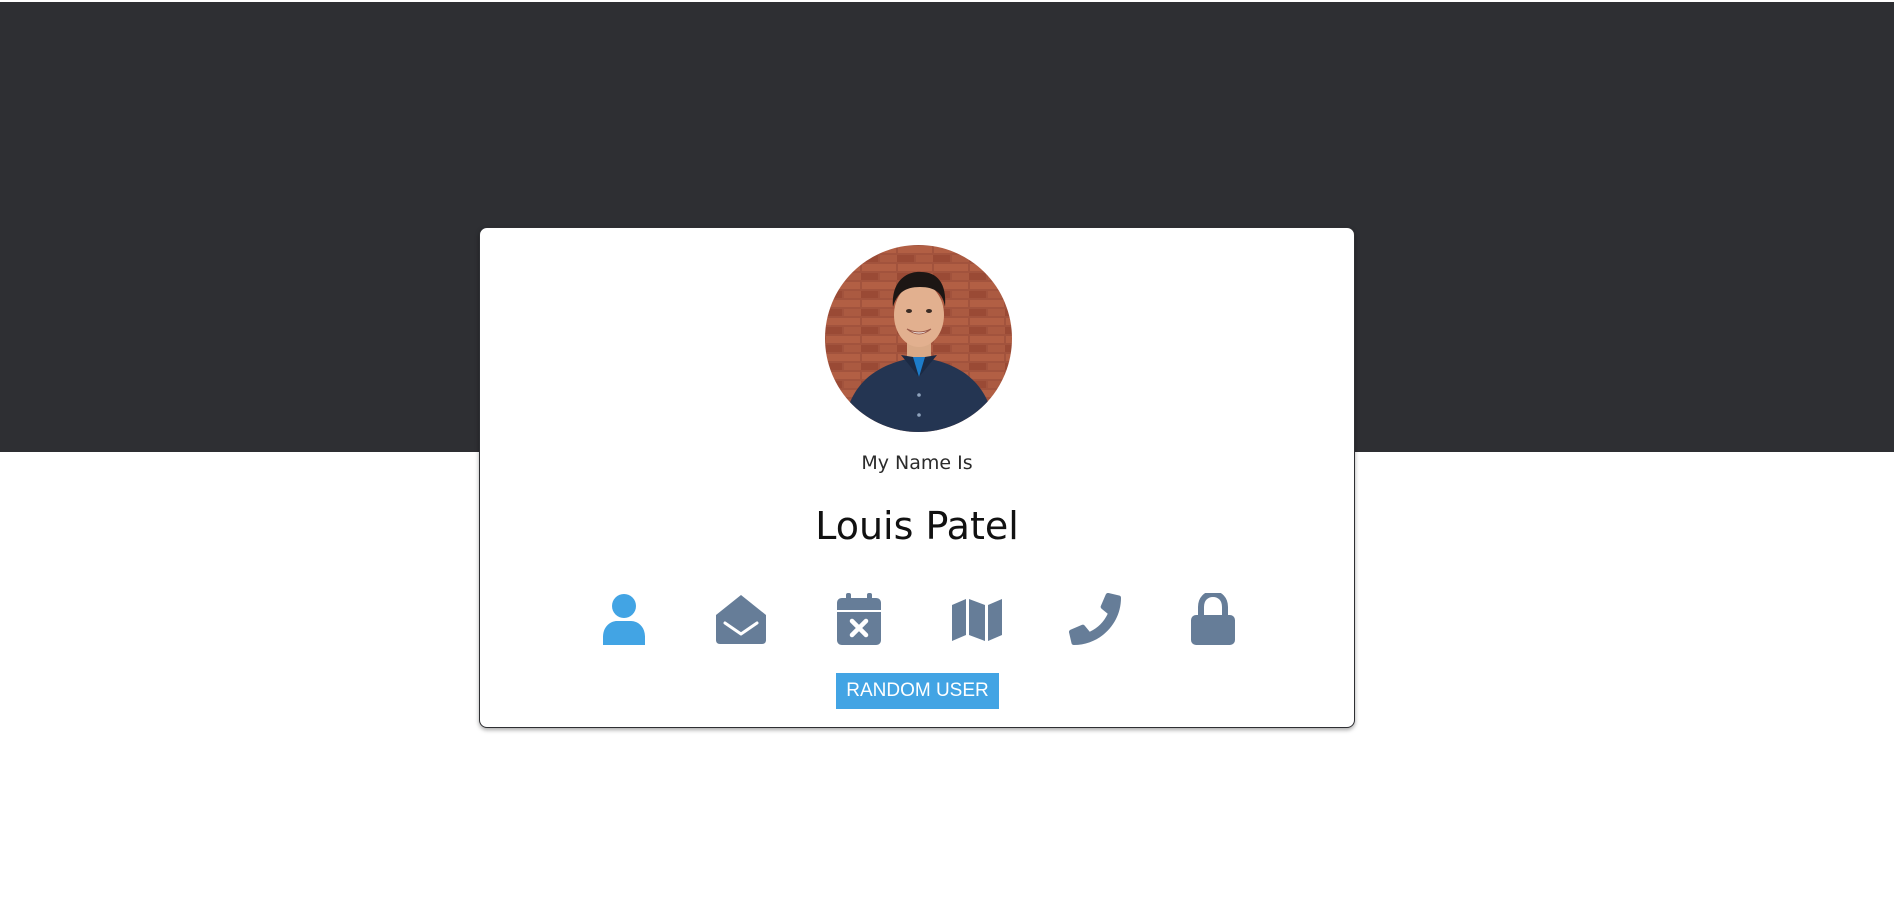  I want to click on envelope-open-icon, so click(741, 619).